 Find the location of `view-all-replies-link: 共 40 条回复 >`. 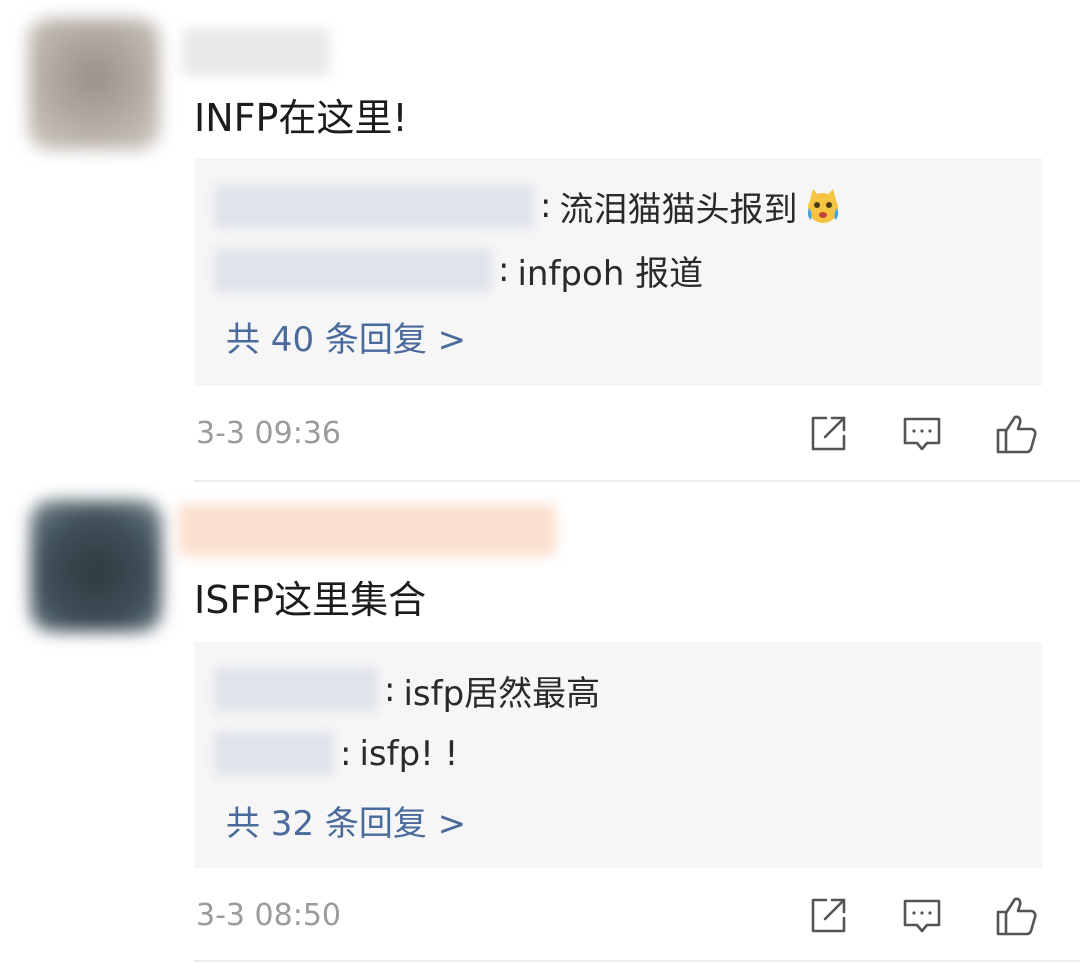

view-all-replies-link: 共 40 条回复 > is located at coordinates (346, 340).